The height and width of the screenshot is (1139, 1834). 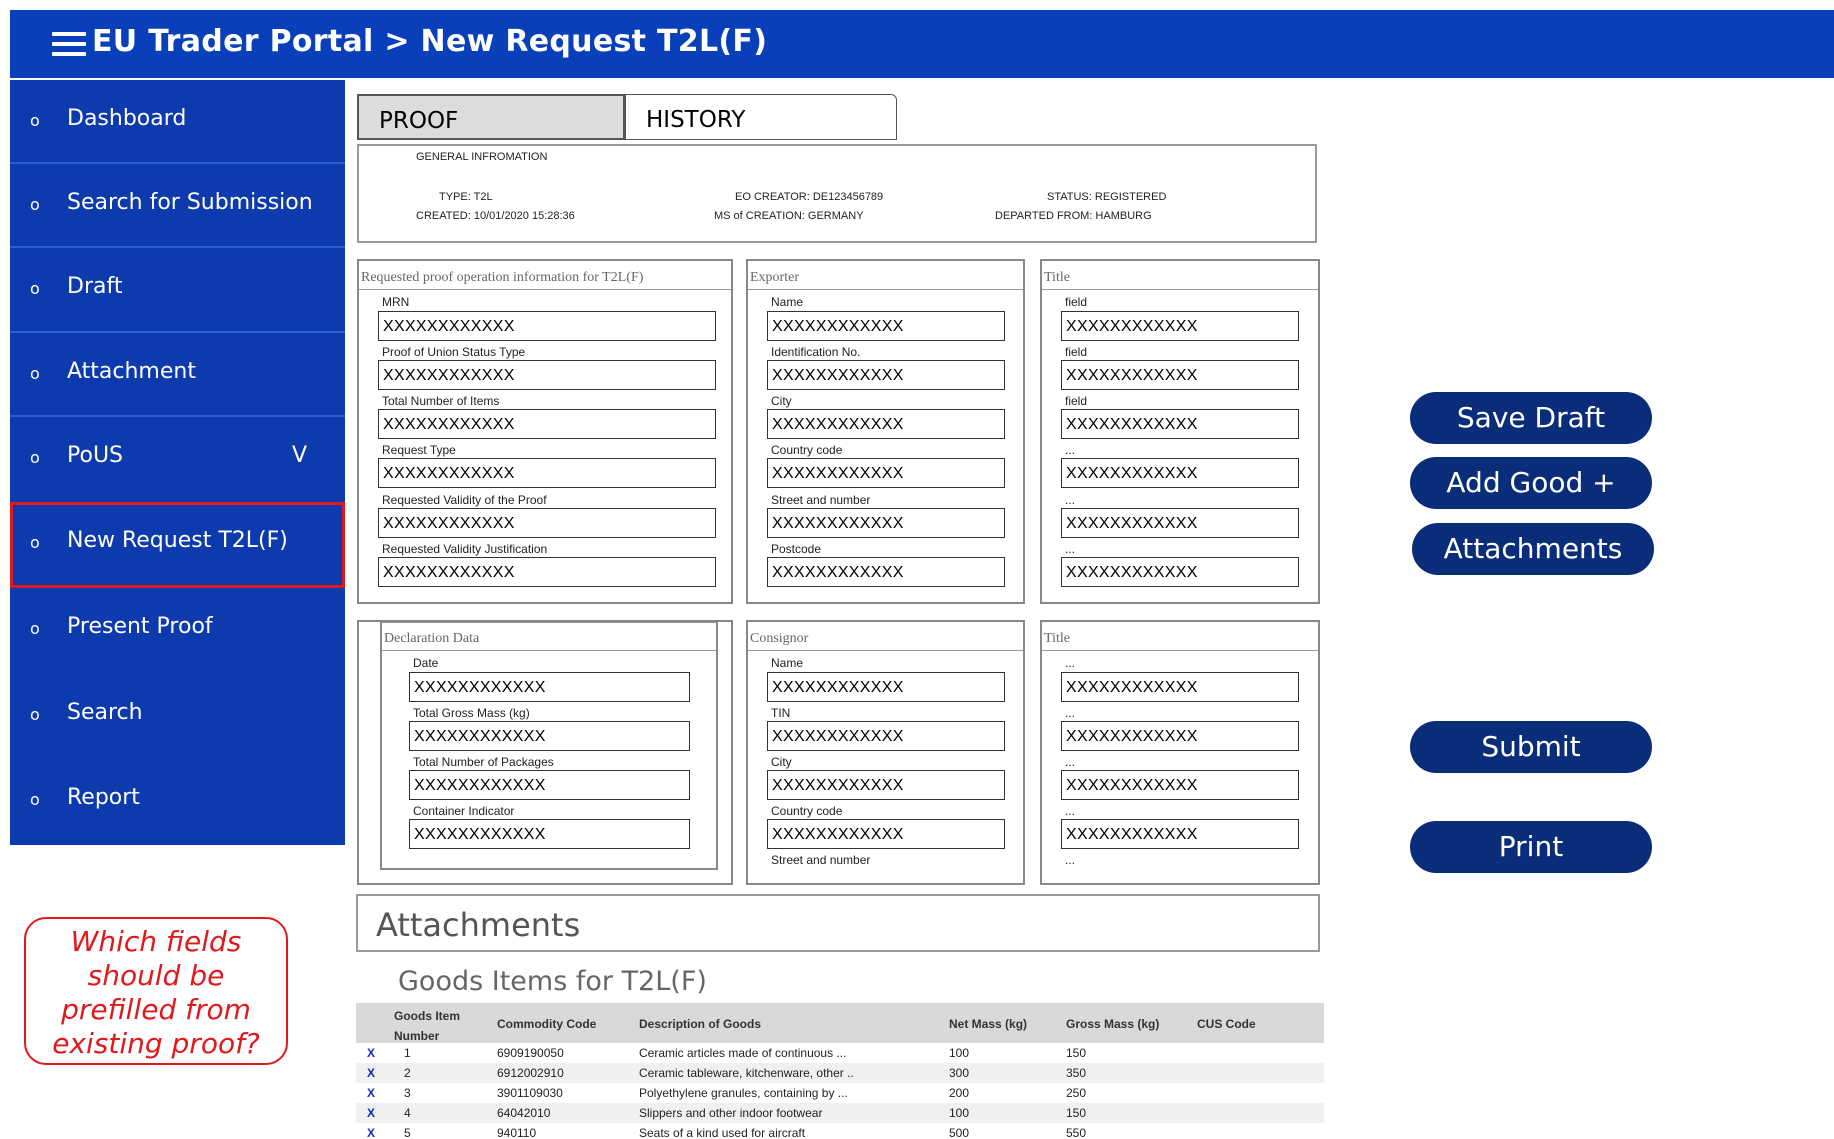 I want to click on sidebar-item-present-proof: o Present Proof, so click(x=177, y=629).